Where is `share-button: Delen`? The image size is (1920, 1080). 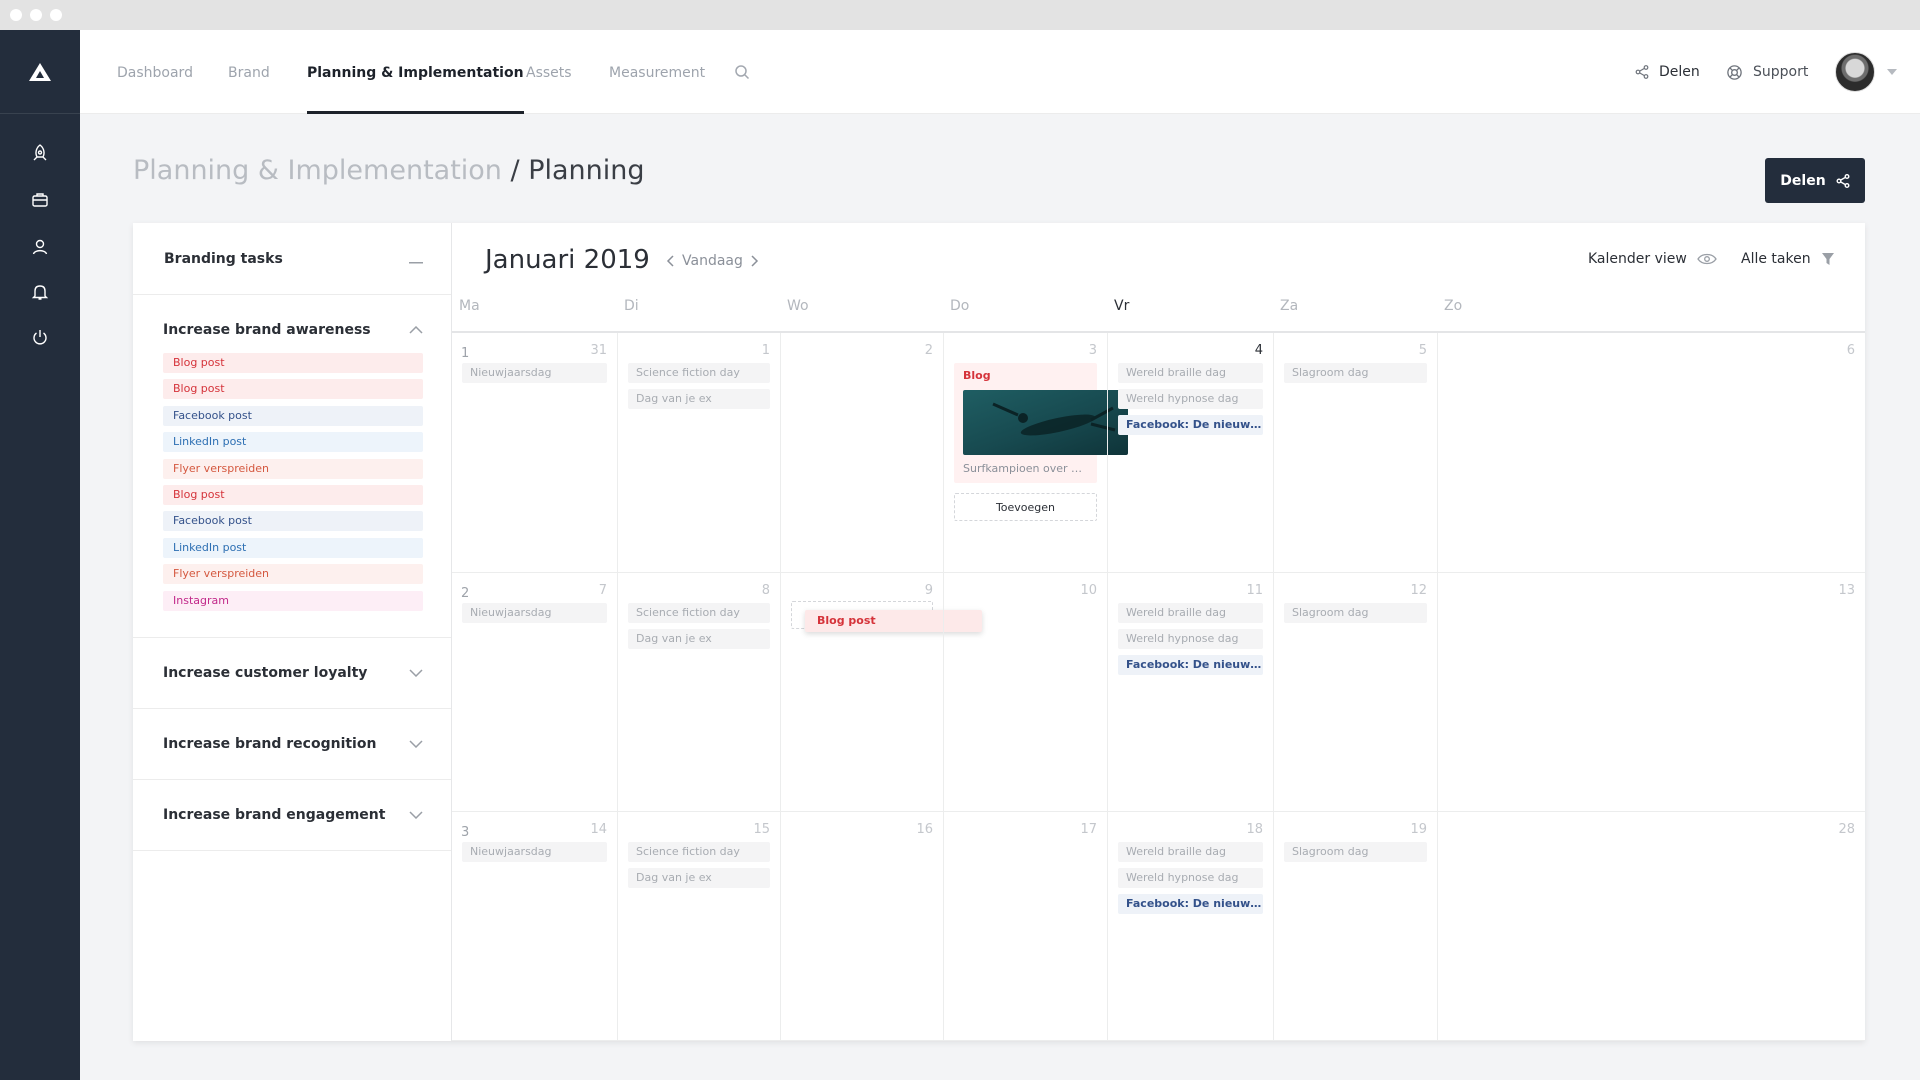 share-button: Delen is located at coordinates (1815, 180).